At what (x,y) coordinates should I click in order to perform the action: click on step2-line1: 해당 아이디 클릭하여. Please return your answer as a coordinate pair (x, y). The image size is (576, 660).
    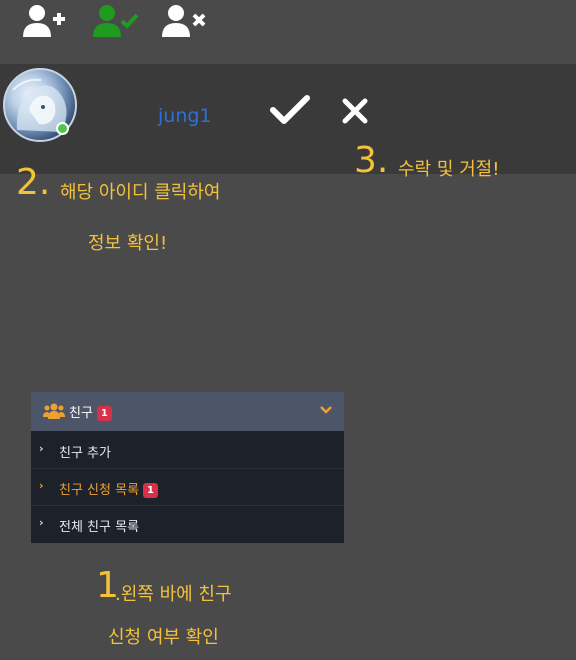
    Looking at the image, I should click on (140, 192).